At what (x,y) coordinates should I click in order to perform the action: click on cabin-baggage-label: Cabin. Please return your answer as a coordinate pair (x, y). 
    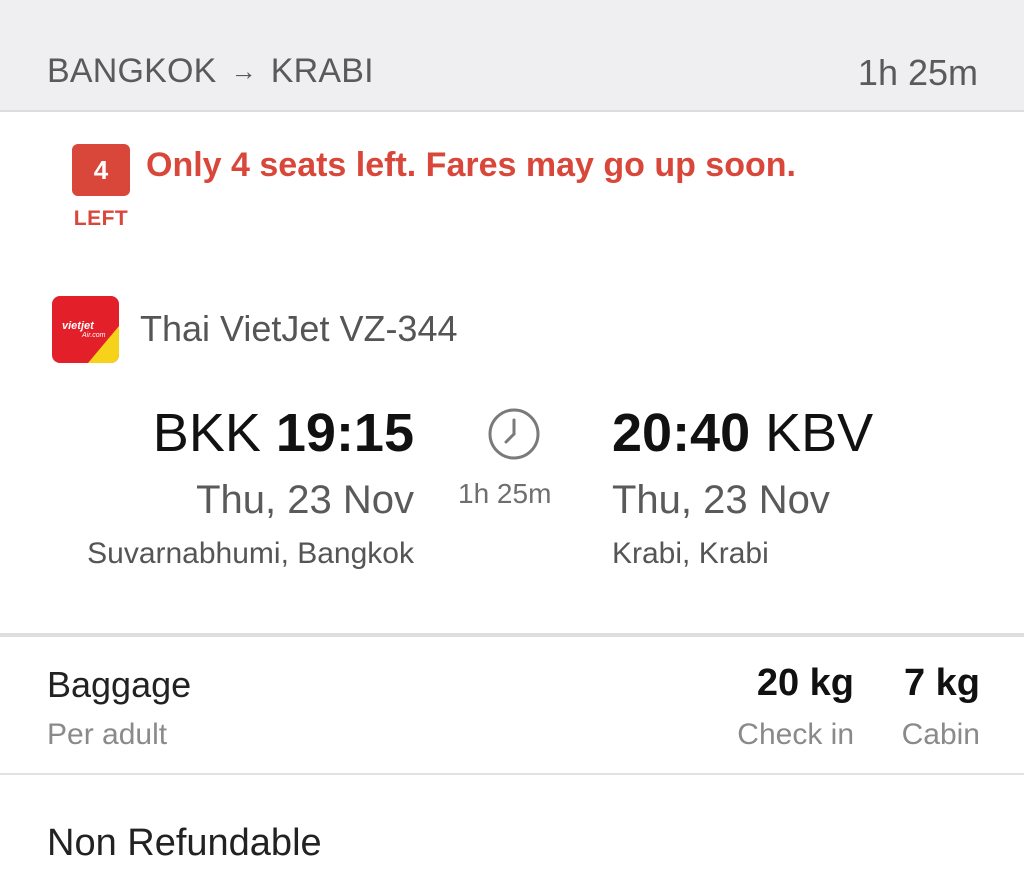
    Looking at the image, I should click on (940, 734).